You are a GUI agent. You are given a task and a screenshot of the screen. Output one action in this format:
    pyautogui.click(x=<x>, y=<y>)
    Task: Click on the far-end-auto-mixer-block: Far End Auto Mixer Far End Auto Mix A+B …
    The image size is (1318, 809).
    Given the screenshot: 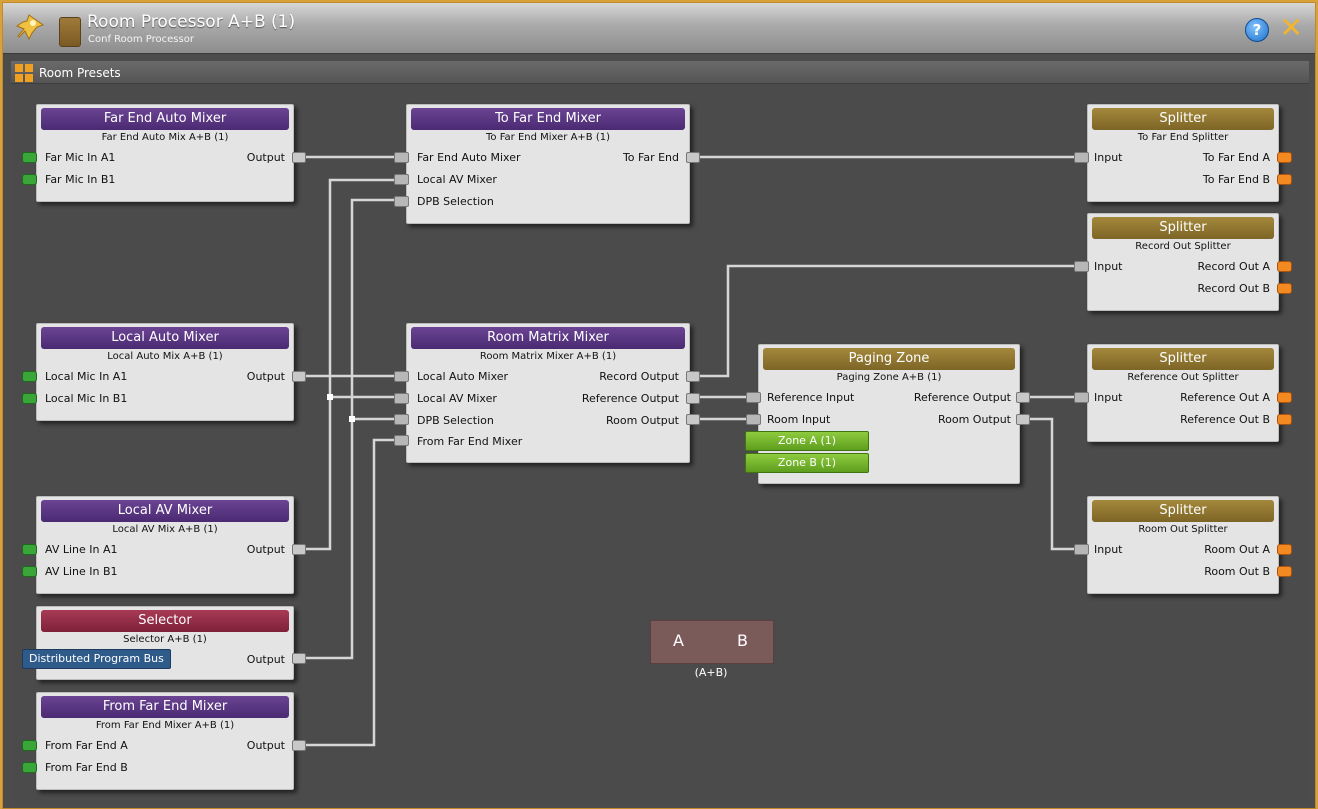 What is the action you would take?
    pyautogui.click(x=165, y=153)
    